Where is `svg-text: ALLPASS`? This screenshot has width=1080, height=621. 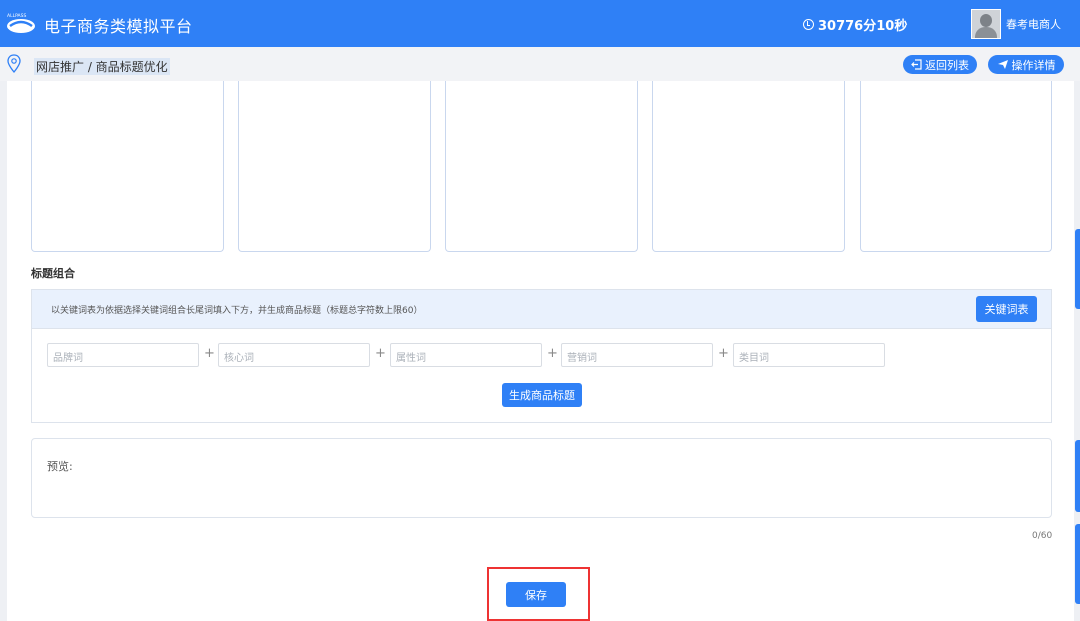
svg-text: ALLPASS is located at coordinates (16, 16).